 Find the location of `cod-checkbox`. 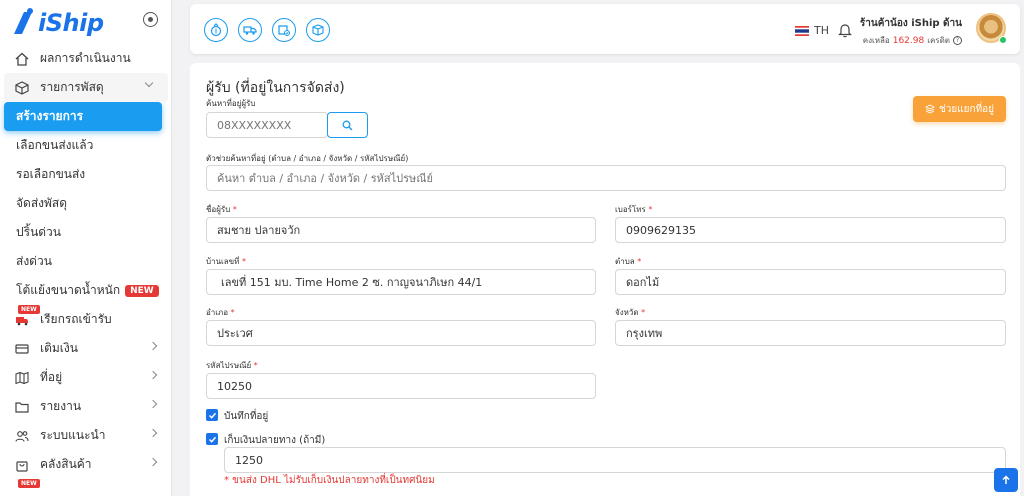

cod-checkbox is located at coordinates (212, 439).